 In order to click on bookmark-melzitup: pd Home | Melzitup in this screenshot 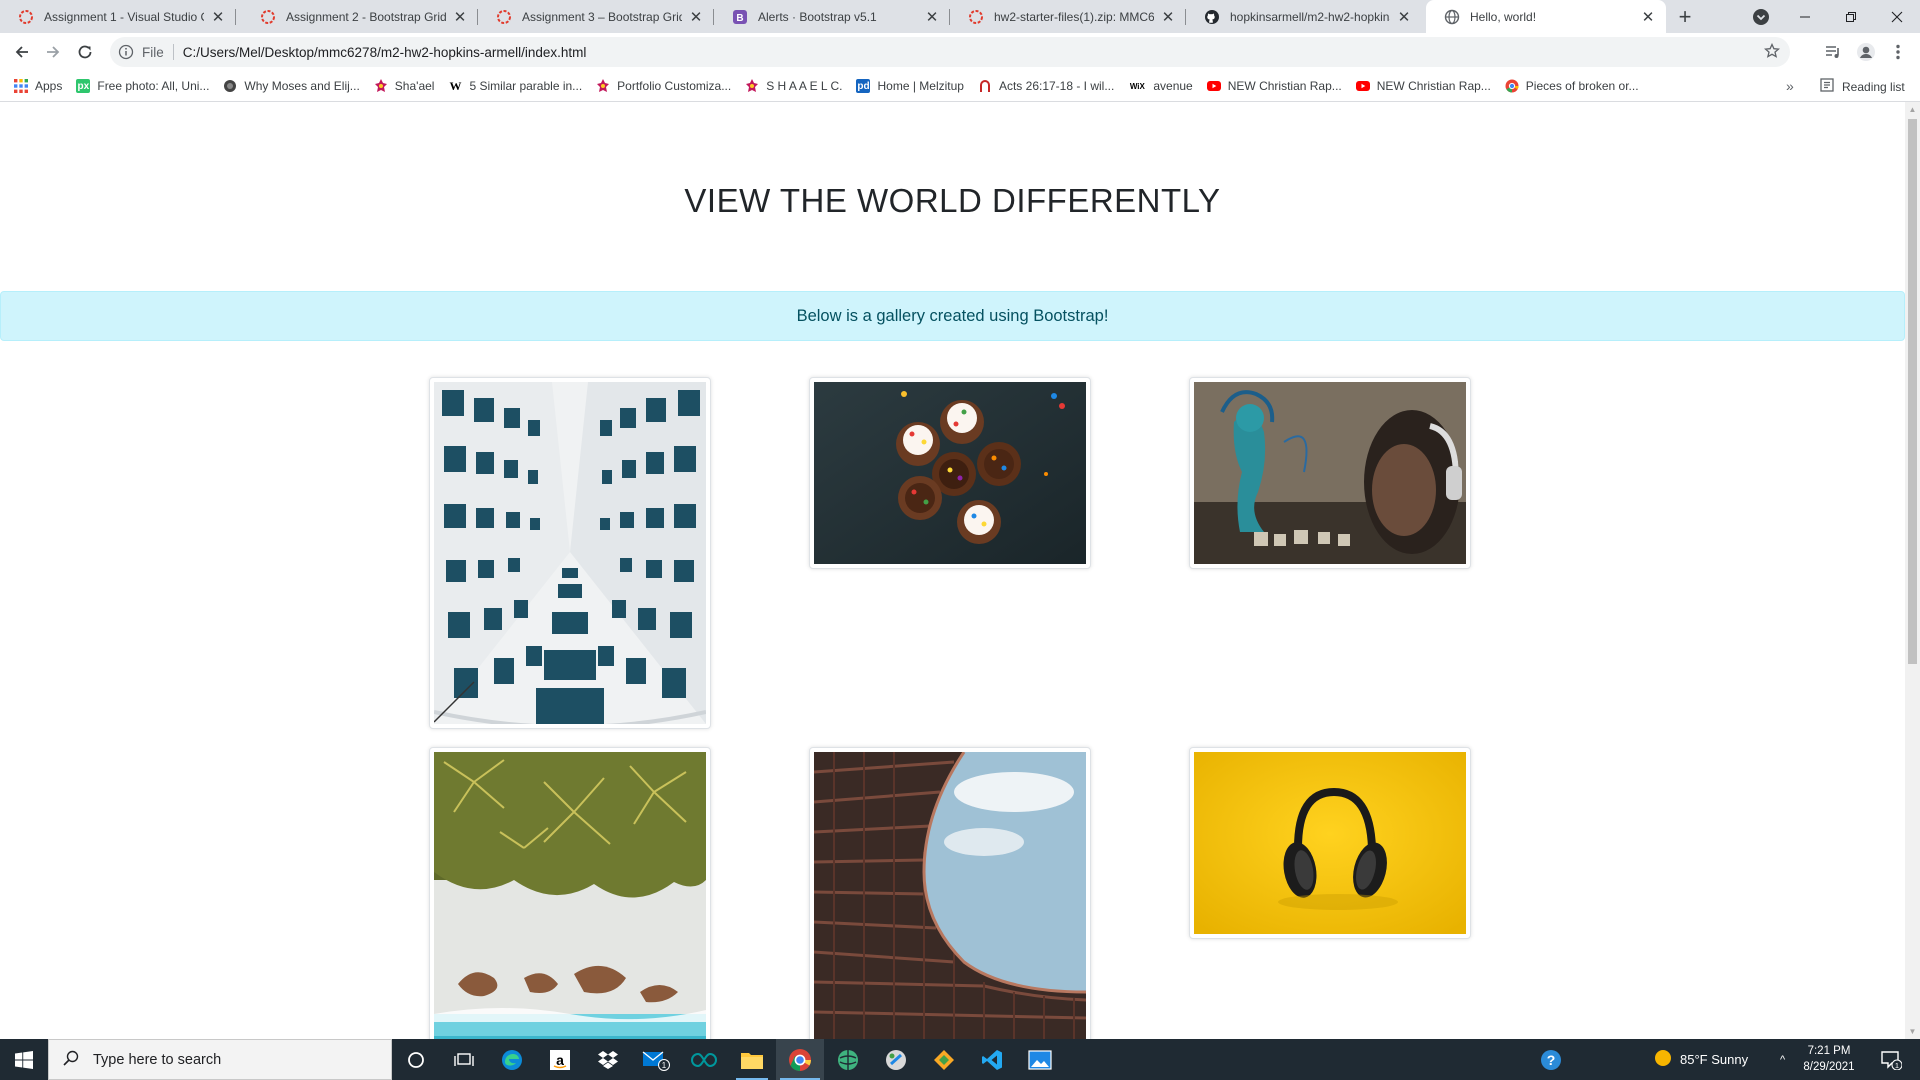, I will do `click(910, 86)`.